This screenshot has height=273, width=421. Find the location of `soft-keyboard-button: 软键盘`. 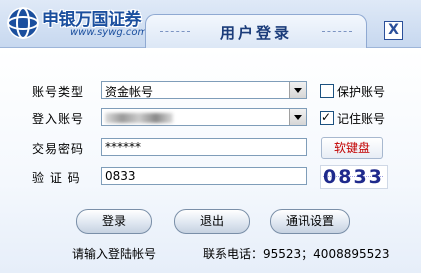

soft-keyboard-button: 软键盘 is located at coordinates (352, 148).